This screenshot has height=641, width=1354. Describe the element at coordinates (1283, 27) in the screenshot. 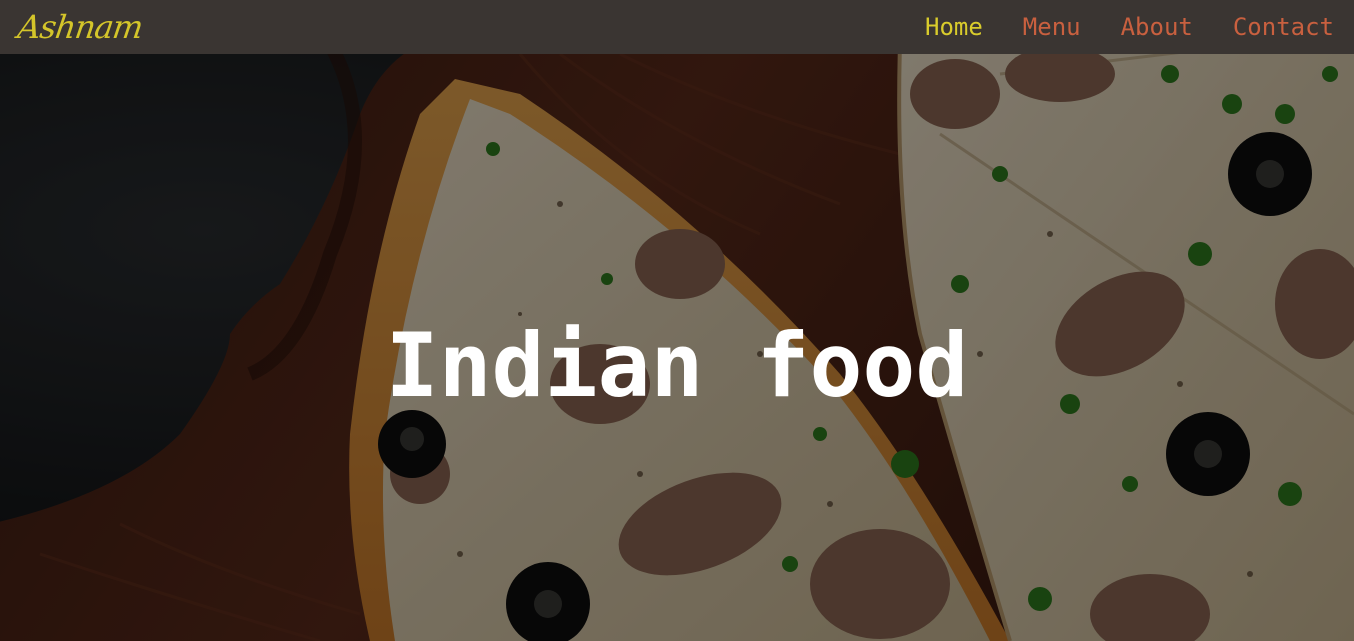

I see `nav-link-contact: Contact` at that location.